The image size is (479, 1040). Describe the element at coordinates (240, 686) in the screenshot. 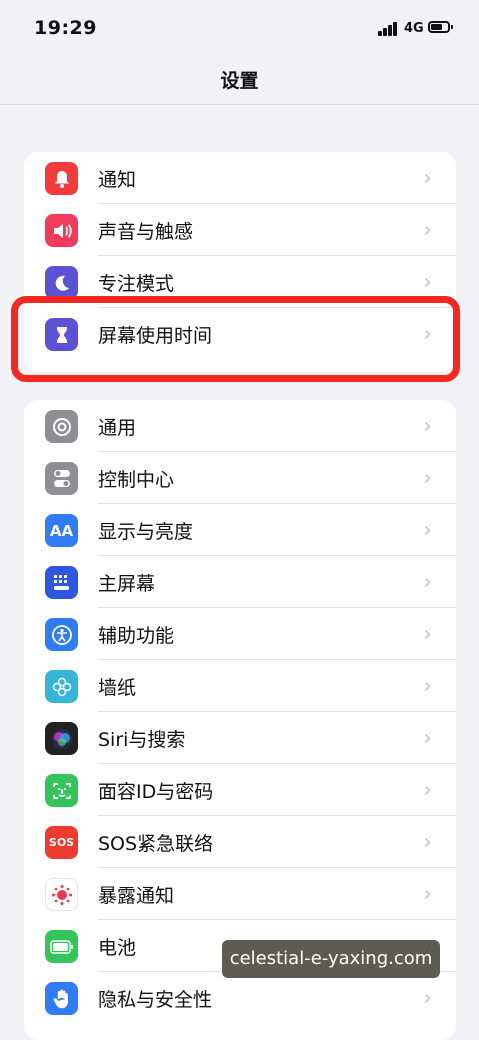

I see `settings-row-wallpaper: 墙纸 ›` at that location.